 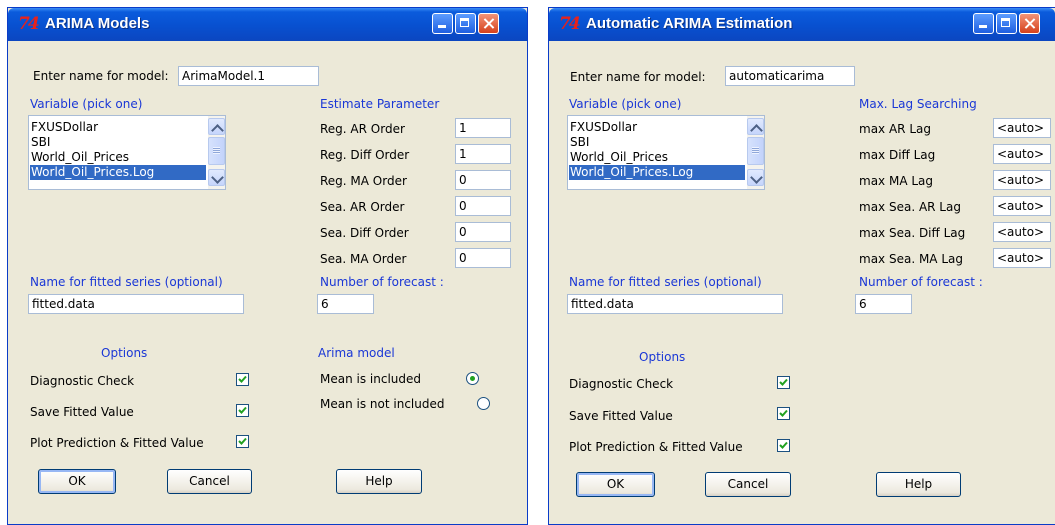 I want to click on reg-diff-order-input: 1, so click(x=483, y=154).